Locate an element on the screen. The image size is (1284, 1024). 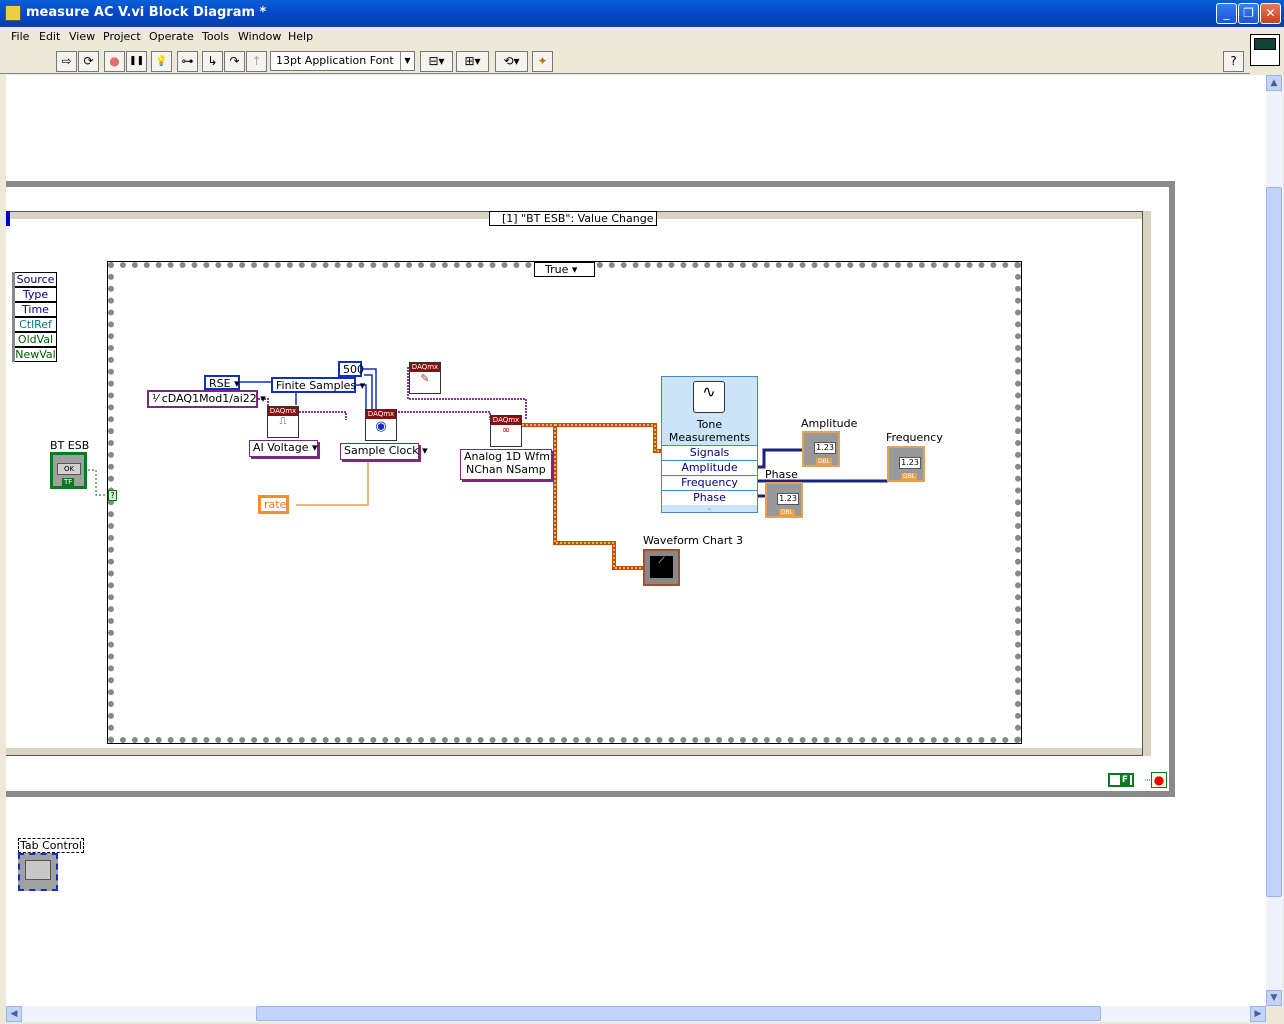
amplitude-wire is located at coordinates (780, 458).